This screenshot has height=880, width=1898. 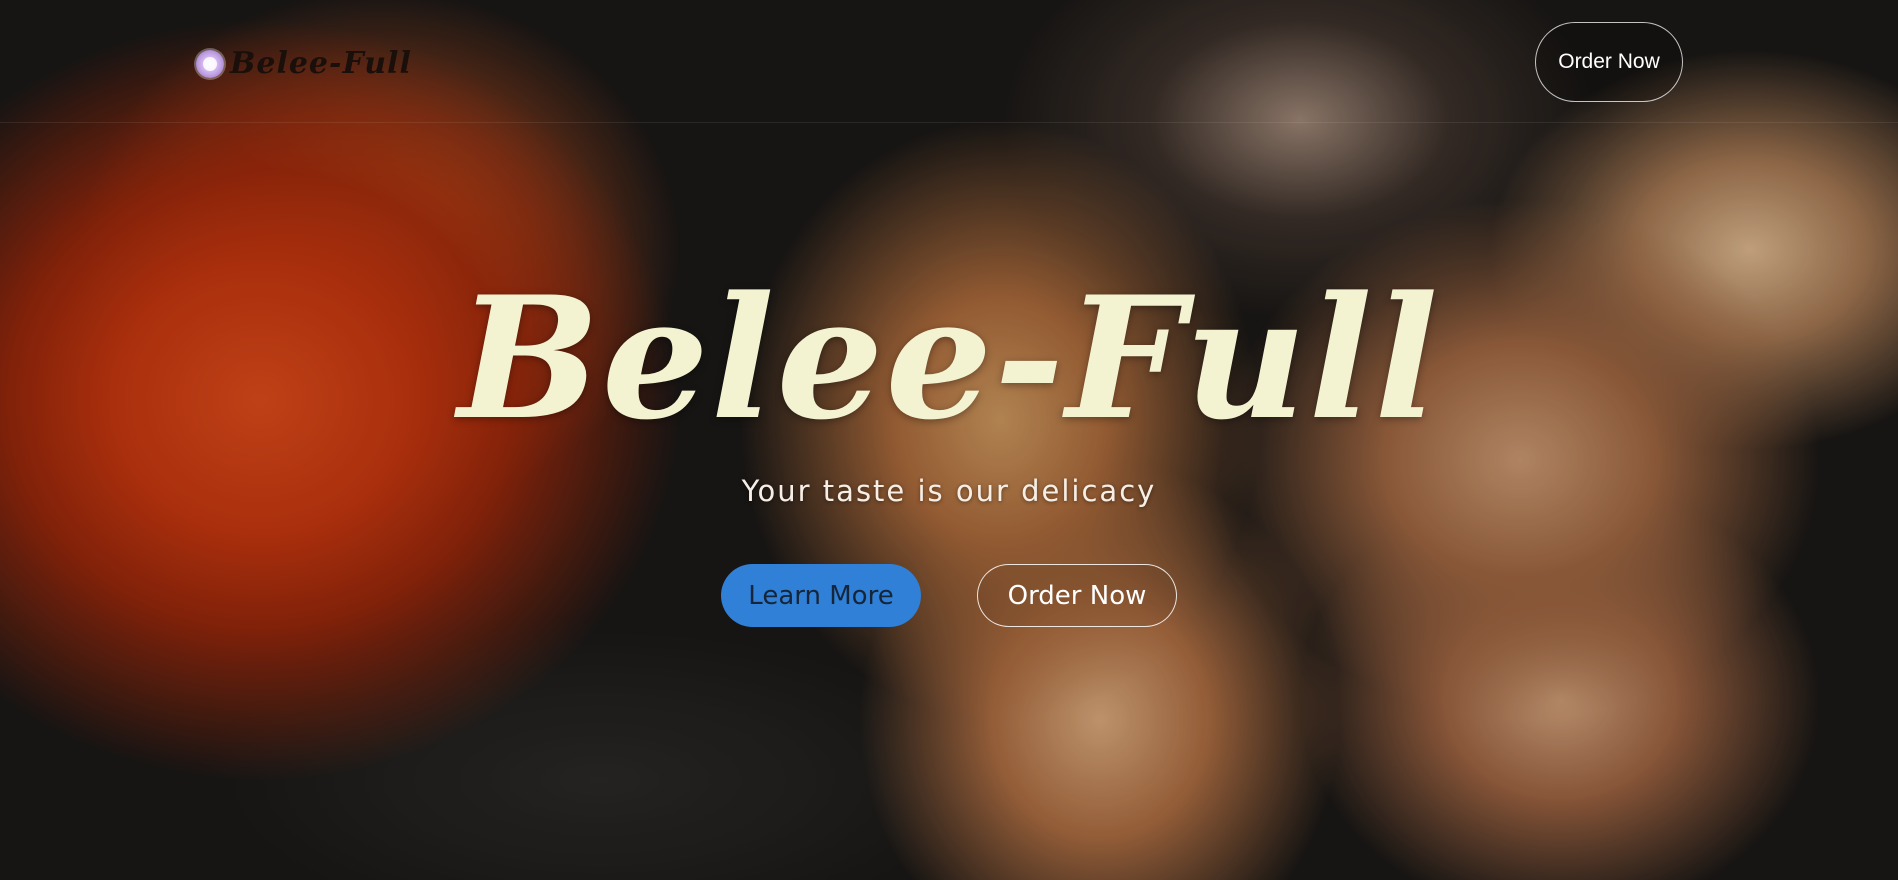 What do you see at coordinates (1609, 62) in the screenshot?
I see `nav-order-now-button: Order Now` at bounding box center [1609, 62].